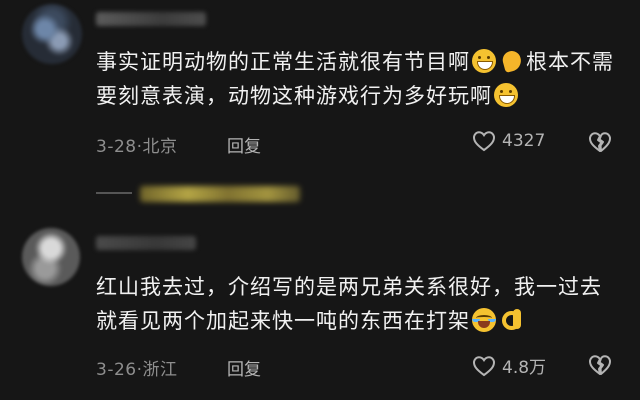  What do you see at coordinates (356, 79) in the screenshot?
I see `comment-text: 事实证明动物的正常生活就很有节目啊 根本不需要刻意表演，动物这种游戏行为多好玩啊` at bounding box center [356, 79].